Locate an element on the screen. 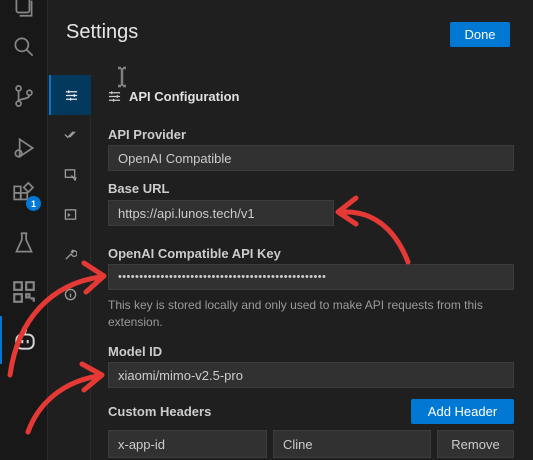 The width and height of the screenshot is (533, 460). extensions-icon: 1 is located at coordinates (24, 194).